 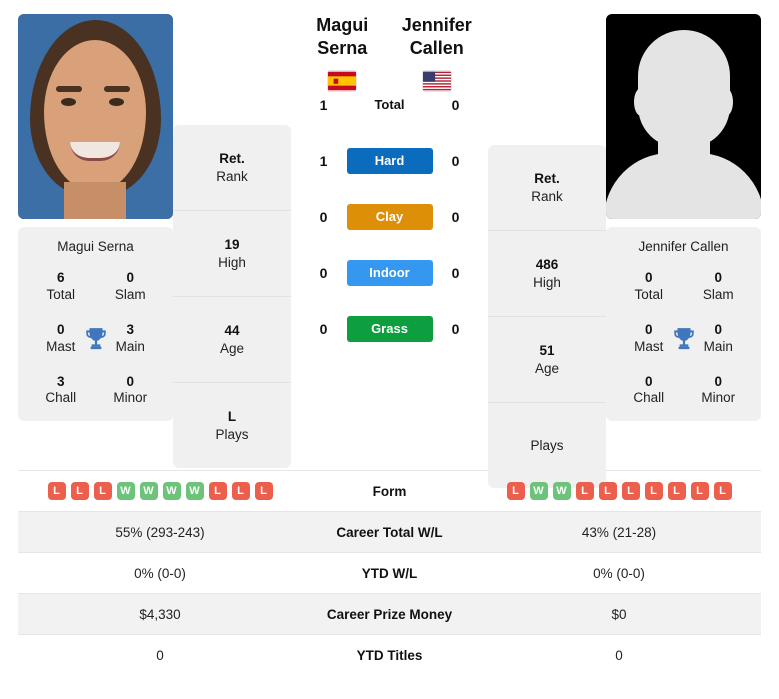 I want to click on portrait-brow-left, so click(x=69, y=89).